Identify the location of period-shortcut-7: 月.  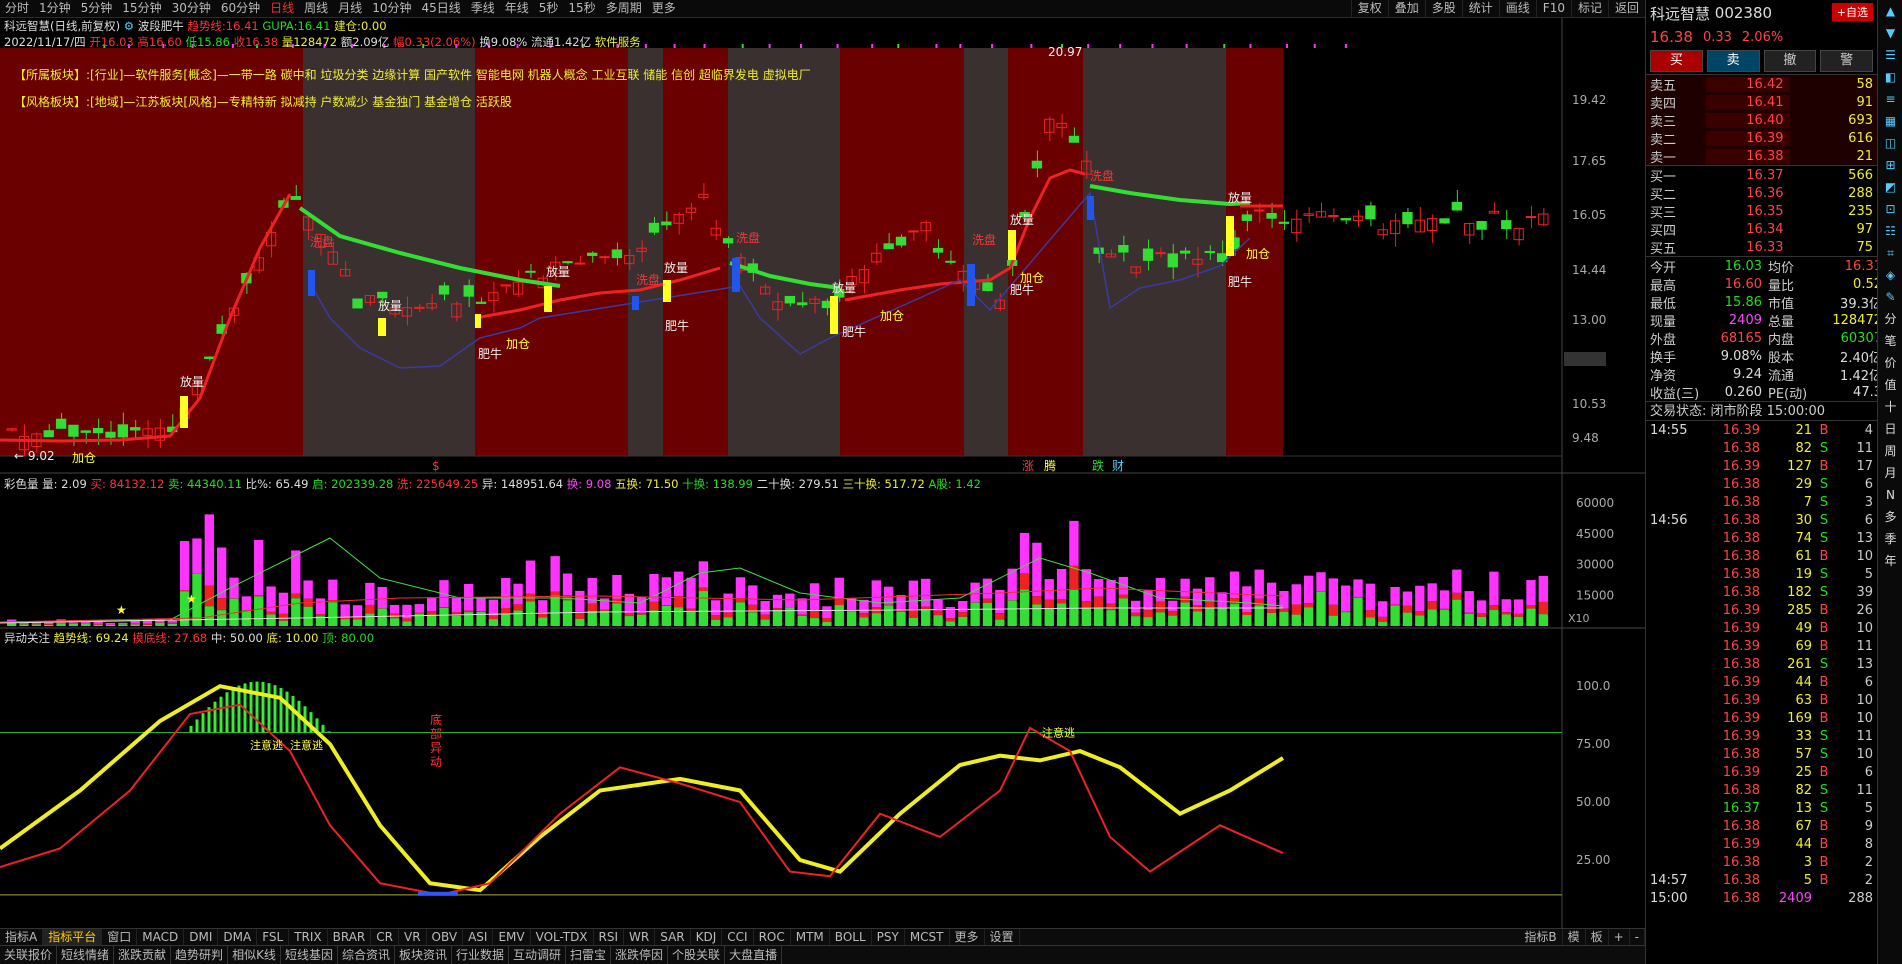
(1890, 473).